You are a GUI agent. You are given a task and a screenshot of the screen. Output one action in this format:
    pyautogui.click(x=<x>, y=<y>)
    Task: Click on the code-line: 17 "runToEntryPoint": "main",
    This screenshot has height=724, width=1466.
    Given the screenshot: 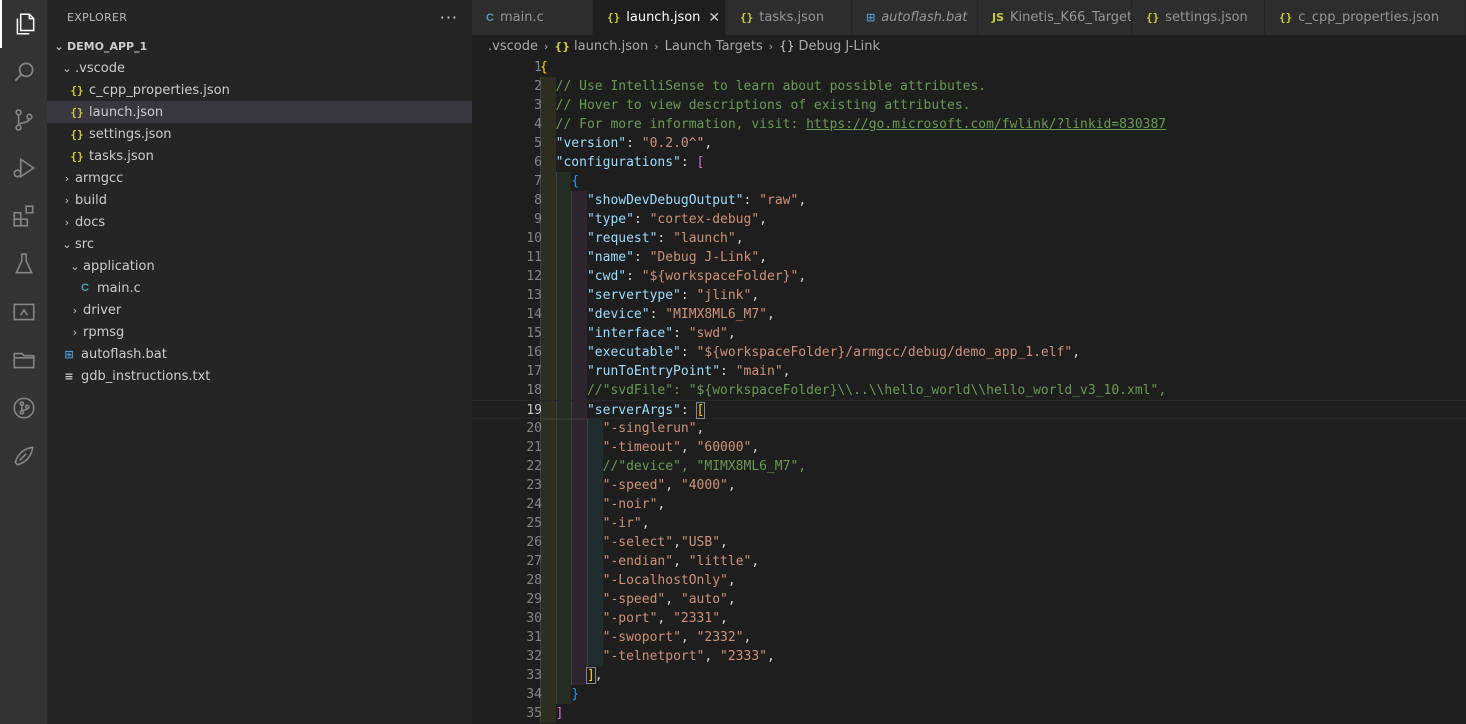 What is the action you would take?
    pyautogui.click(x=969, y=371)
    